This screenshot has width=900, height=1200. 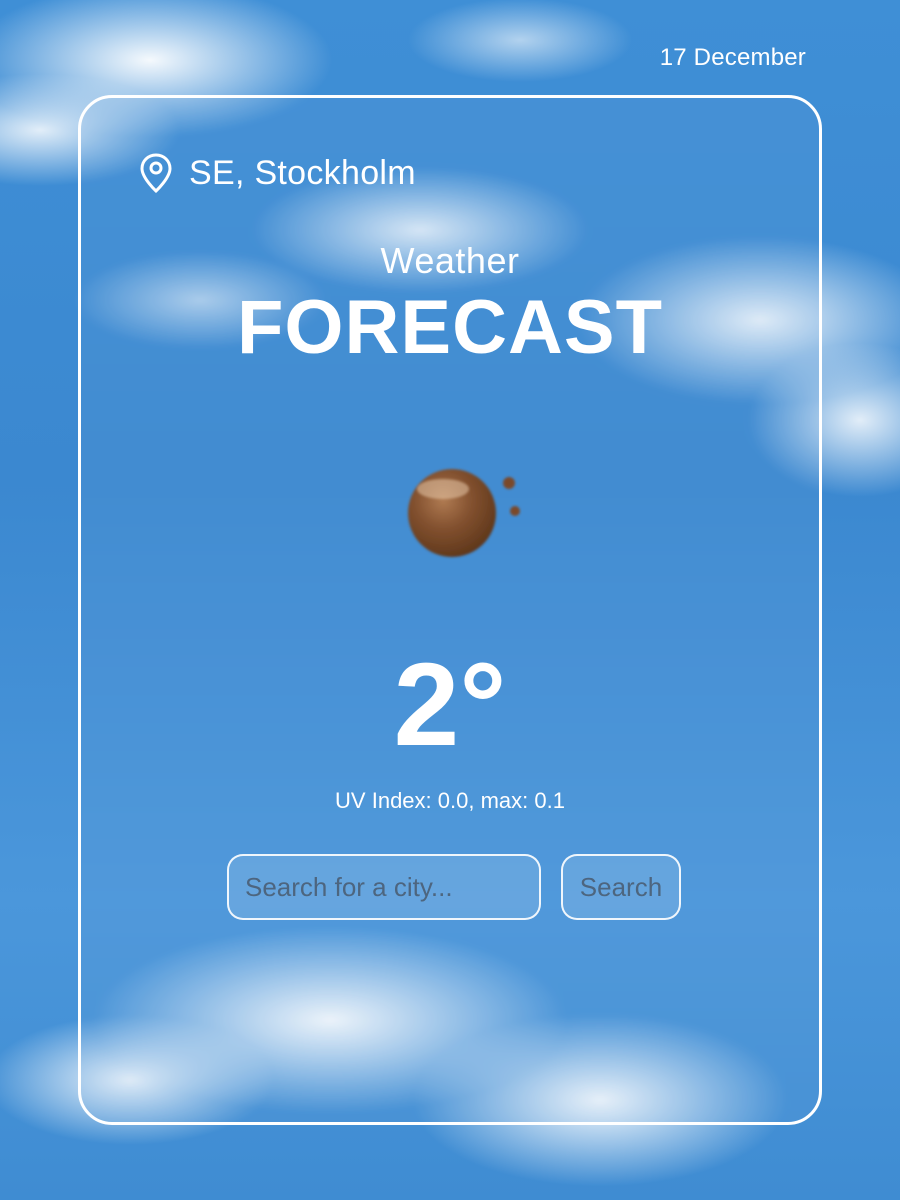 What do you see at coordinates (156, 173) in the screenshot?
I see `location-pin-icon` at bounding box center [156, 173].